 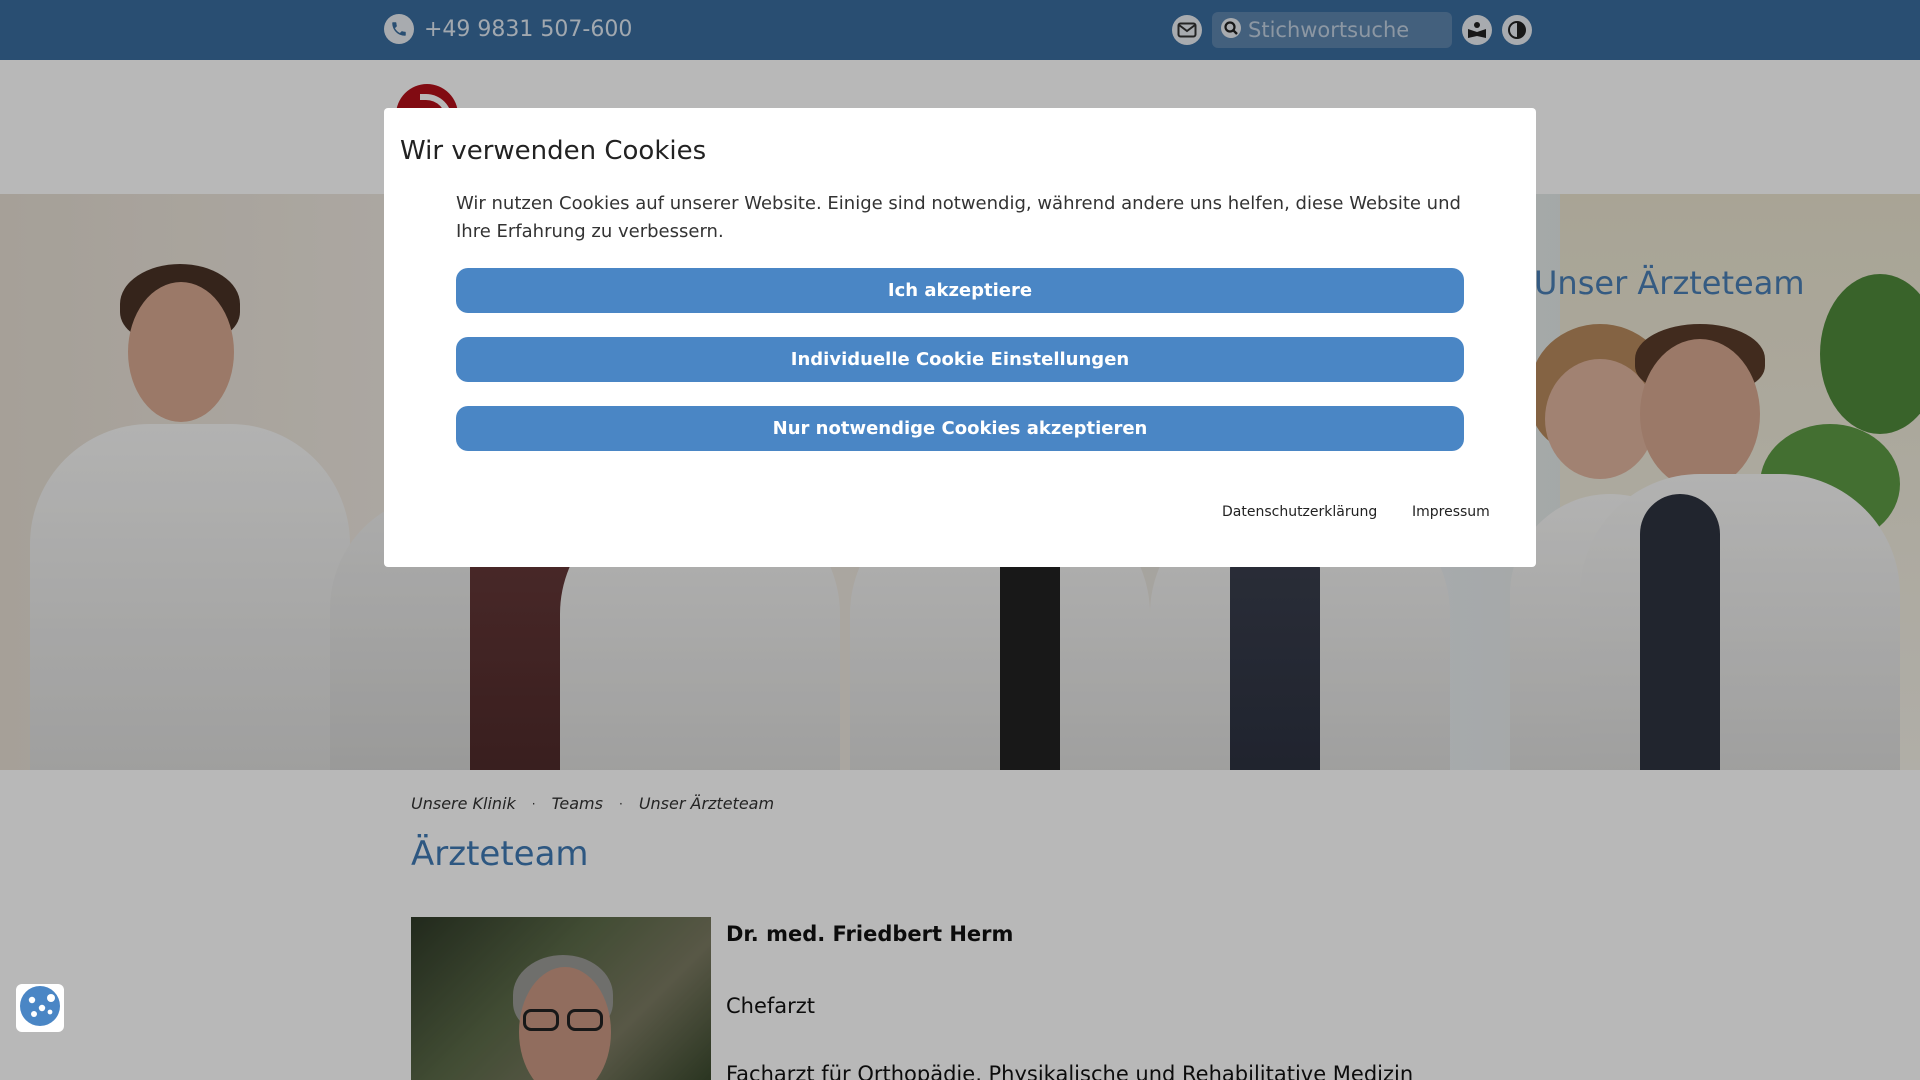 I want to click on privacy-policy-link: Datenschutzerklärung, so click(x=1299, y=512).